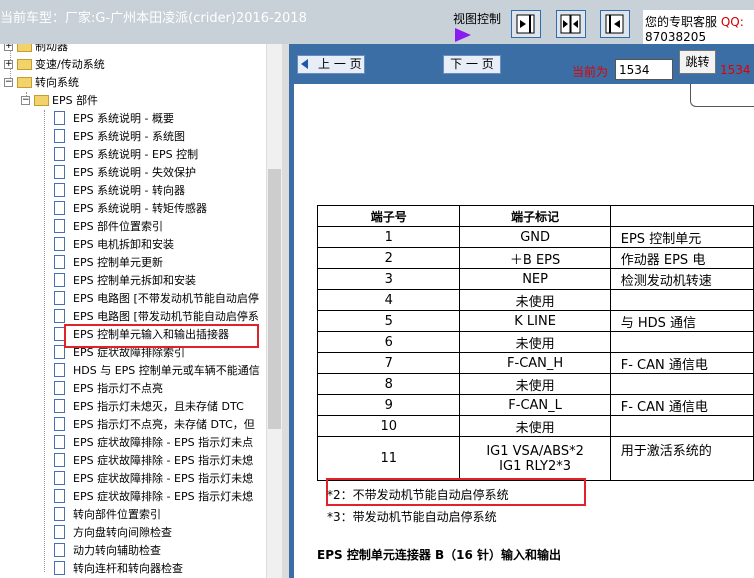 This screenshot has height=578, width=754. I want to click on tree-item: EPS 系统说明 - 转向器, so click(119, 191).